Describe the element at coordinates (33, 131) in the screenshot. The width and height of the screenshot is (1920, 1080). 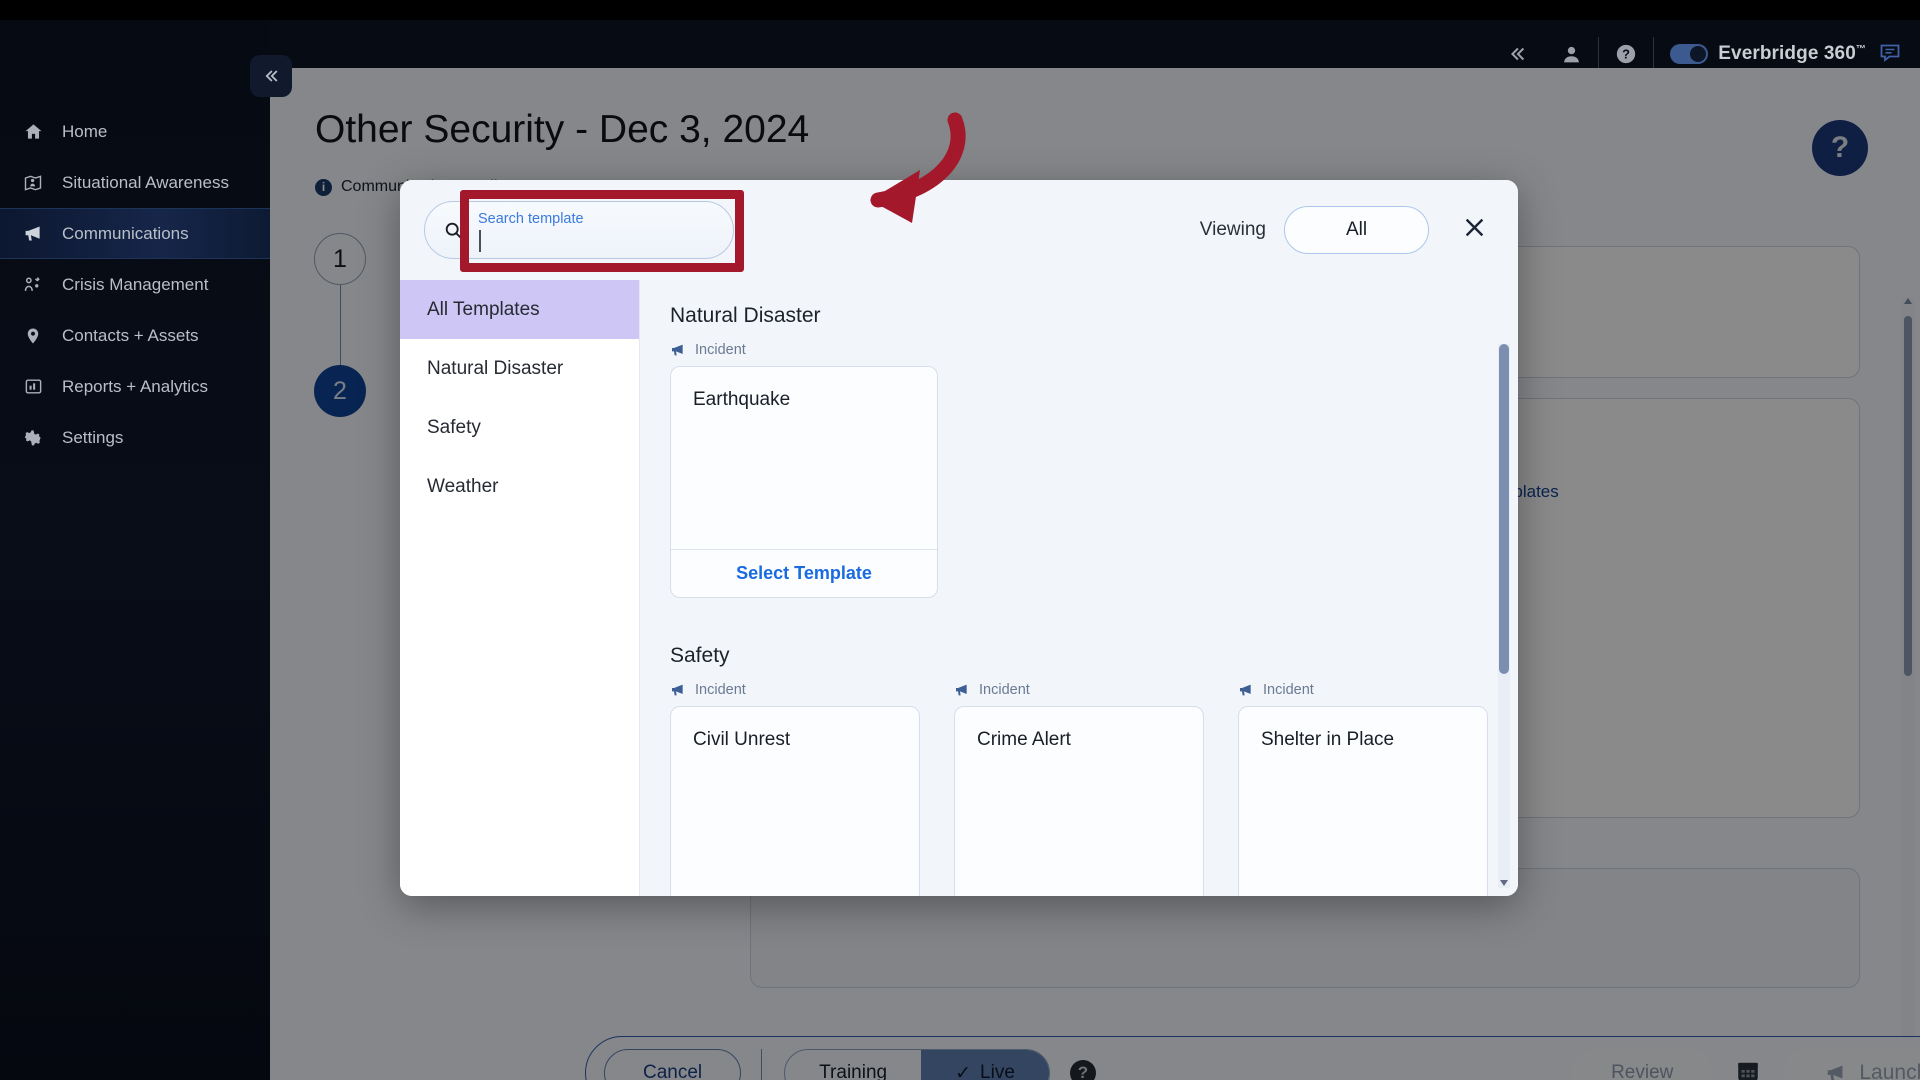
I see `home-icon` at that location.